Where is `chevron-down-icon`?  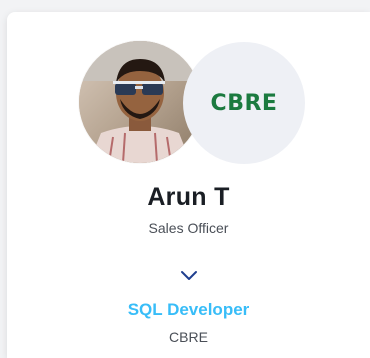
chevron-down-icon is located at coordinates (189, 276).